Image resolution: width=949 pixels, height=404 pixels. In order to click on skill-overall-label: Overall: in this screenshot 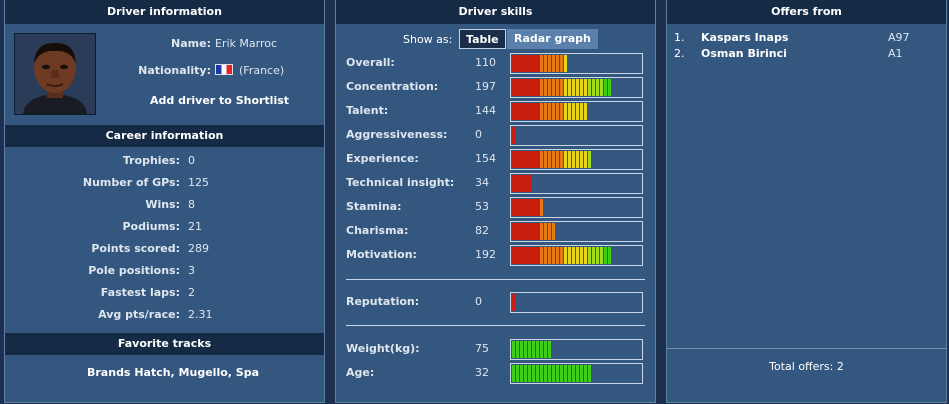, I will do `click(370, 62)`.